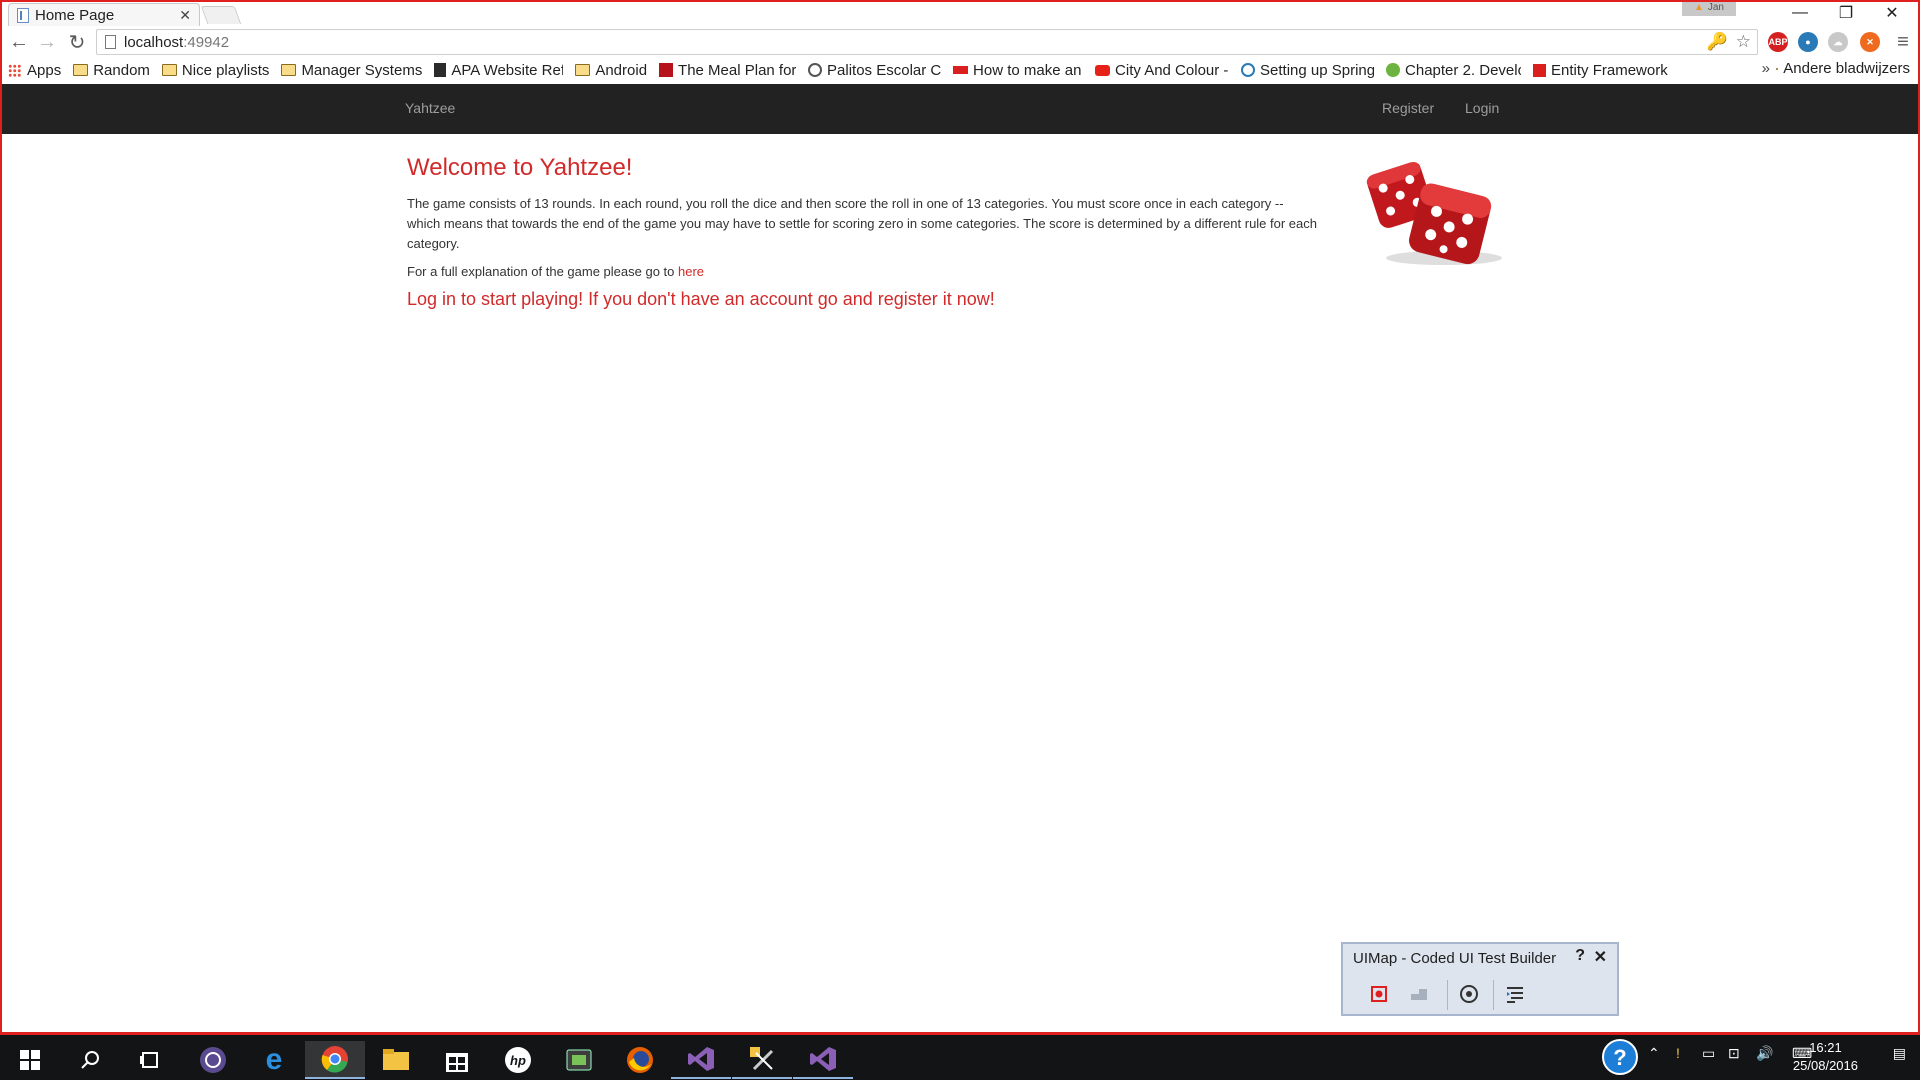 The image size is (1920, 1080). What do you see at coordinates (1838, 42) in the screenshot?
I see `cloud-extension-icon: ☁` at bounding box center [1838, 42].